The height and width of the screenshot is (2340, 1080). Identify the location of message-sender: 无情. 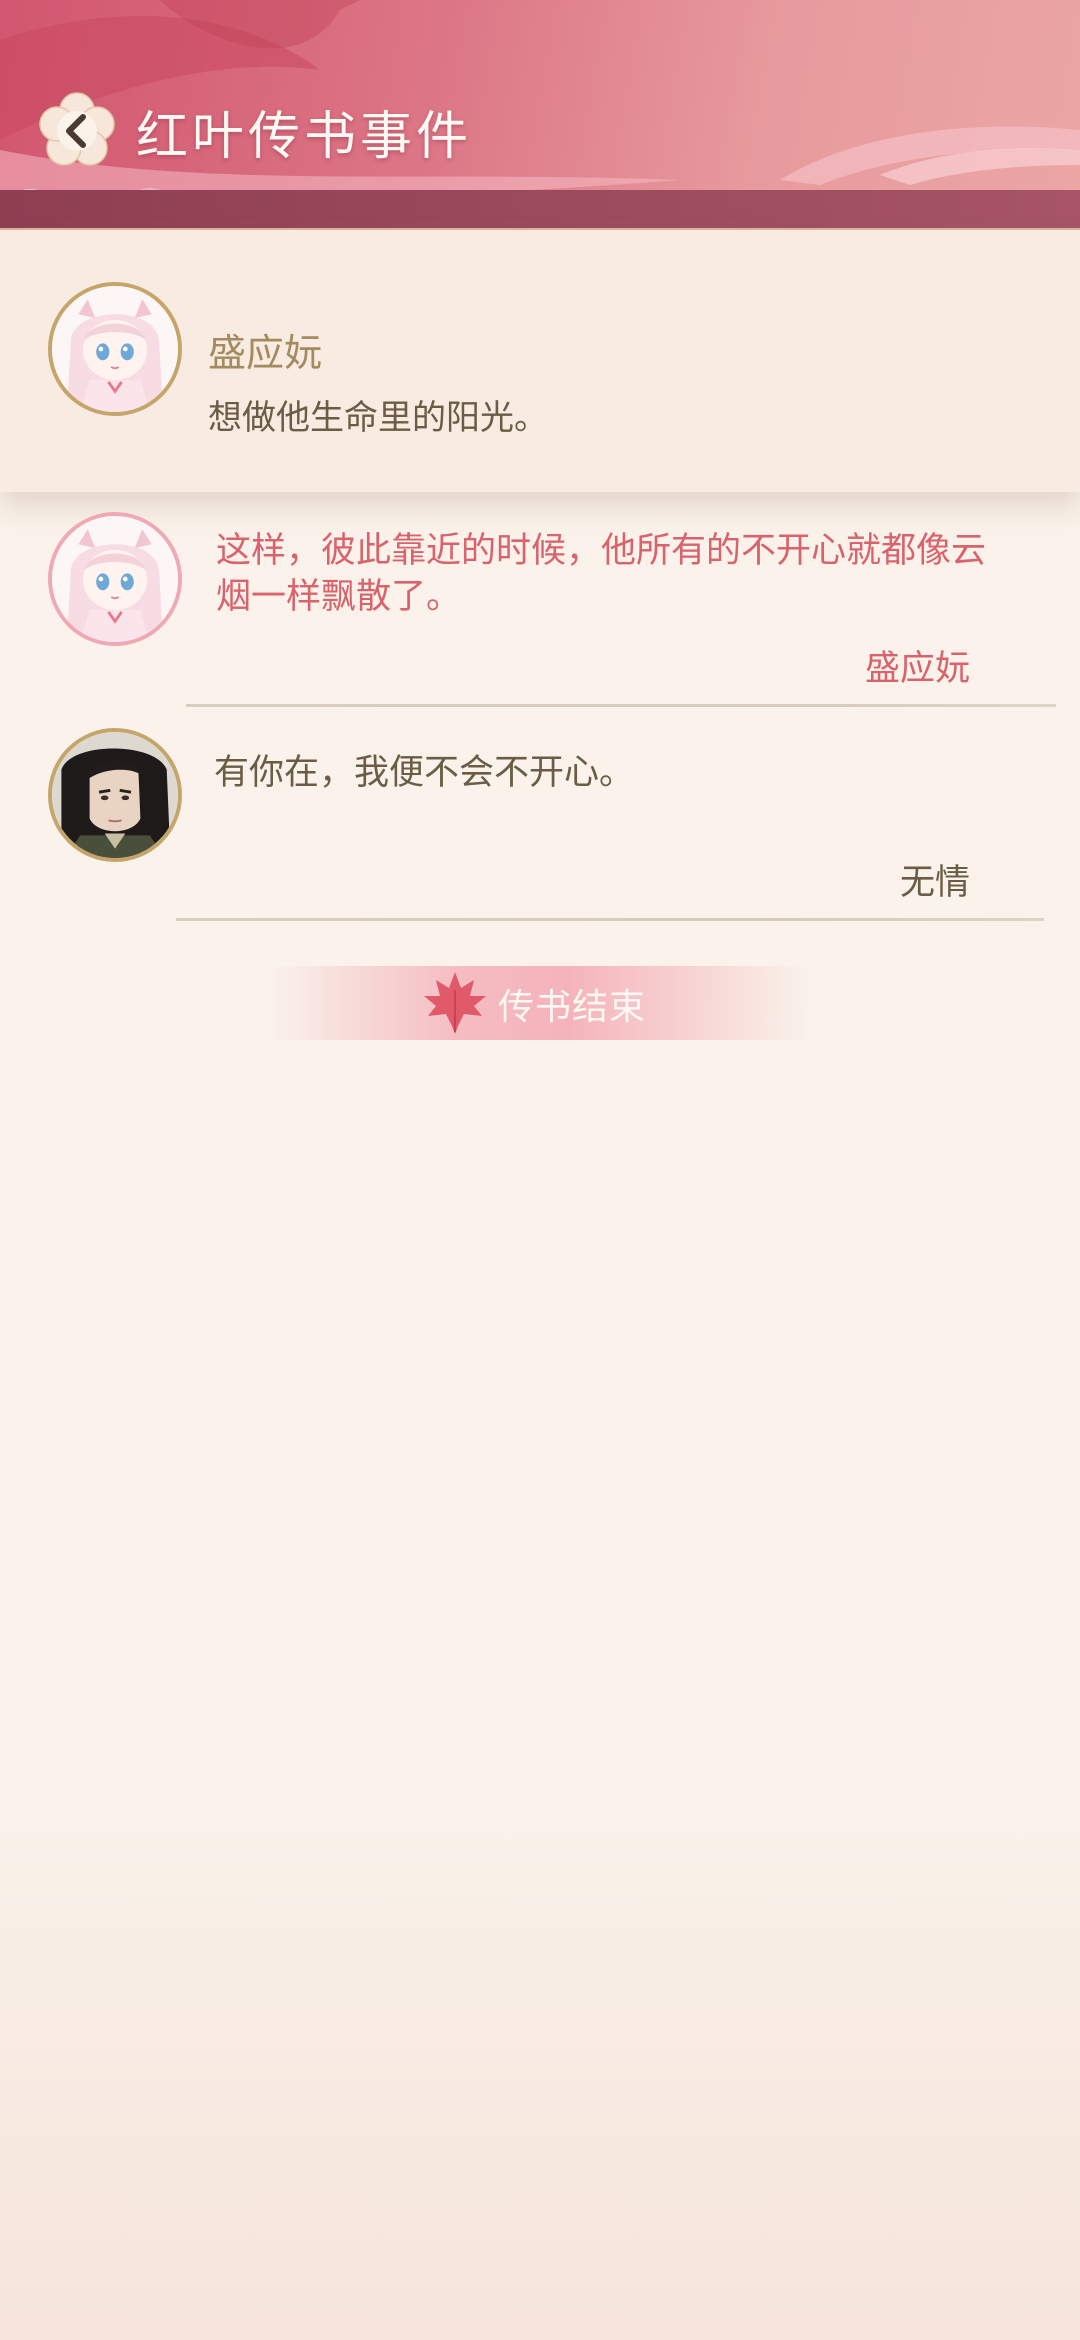
(934, 883).